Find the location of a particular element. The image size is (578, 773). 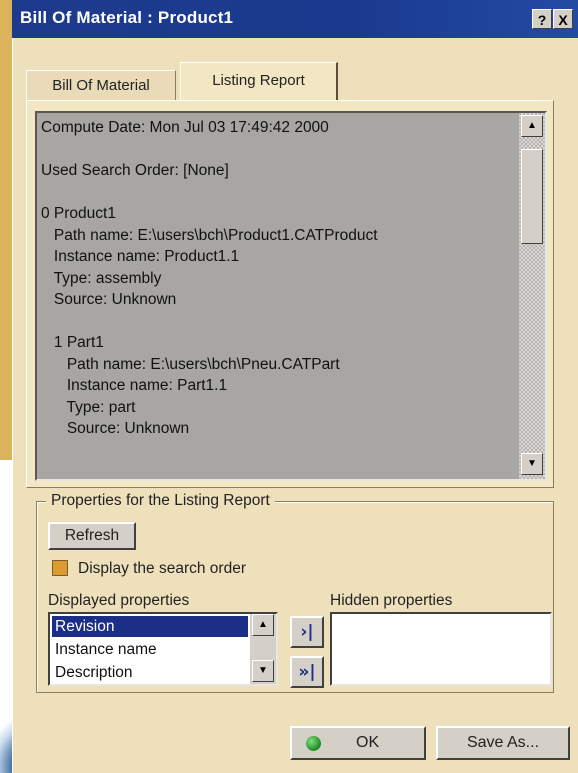

report-scrollbar: ▲ ▼ is located at coordinates (532, 296).